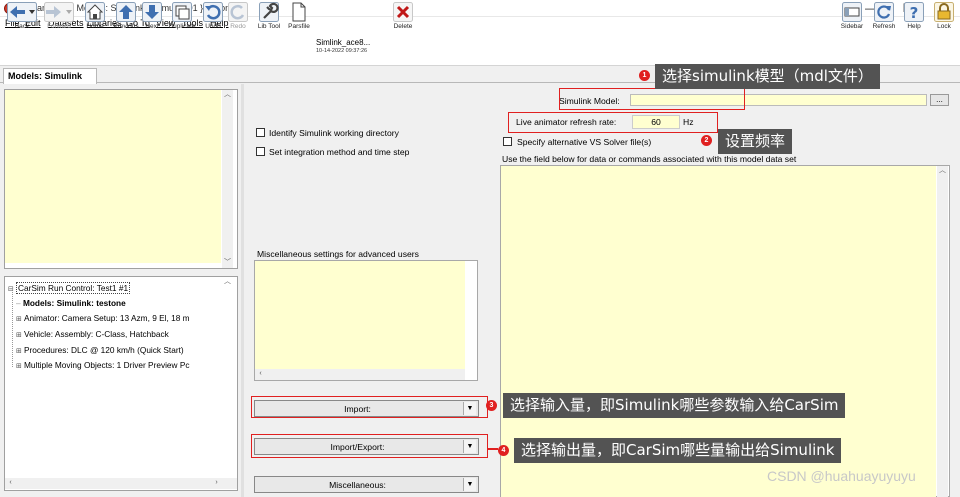 Image resolution: width=960 pixels, height=497 pixels. Describe the element at coordinates (369, 446) in the screenshot. I see `annotation-box-import-export` at that location.